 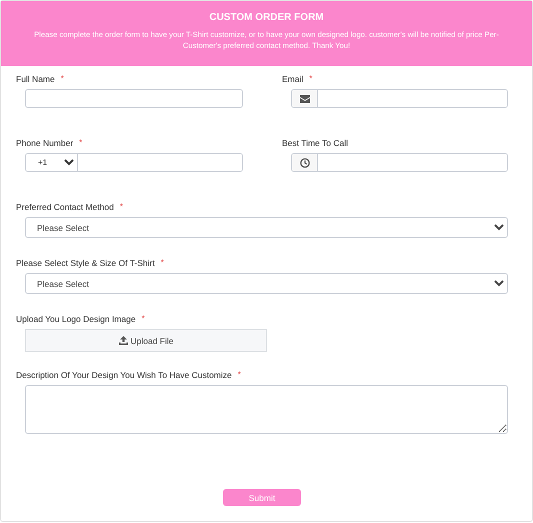 I want to click on field-label: Email, so click(x=293, y=79).